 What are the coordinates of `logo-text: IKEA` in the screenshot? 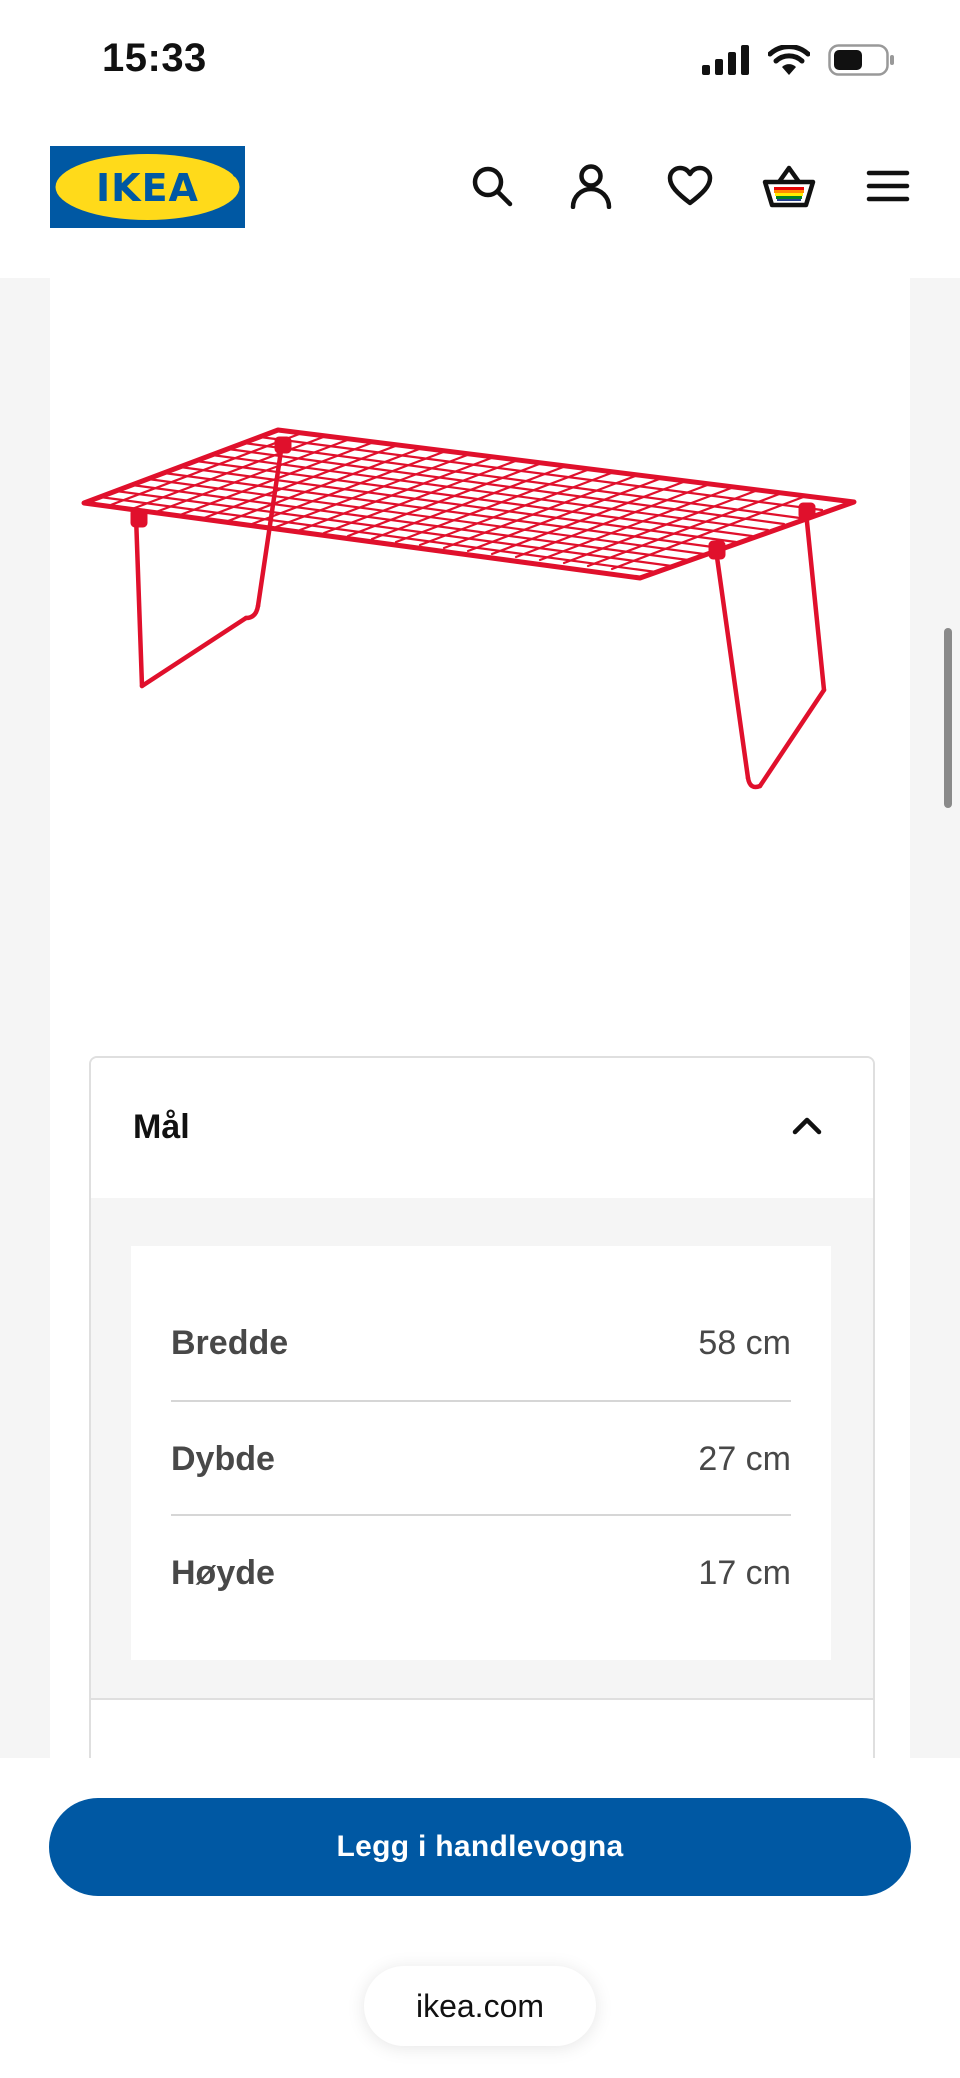 It's located at (147, 188).